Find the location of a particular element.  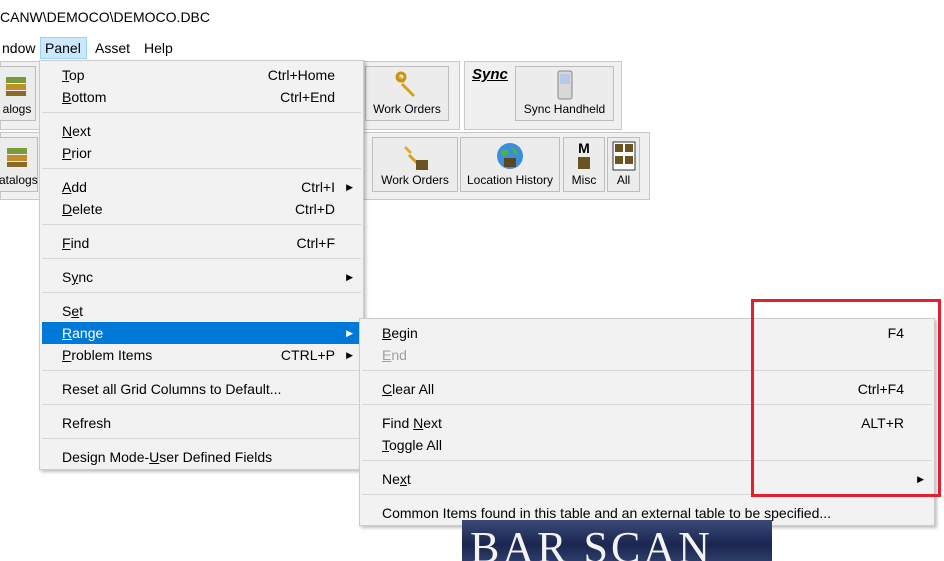

misc-glyph: M is located at coordinates (584, 148).